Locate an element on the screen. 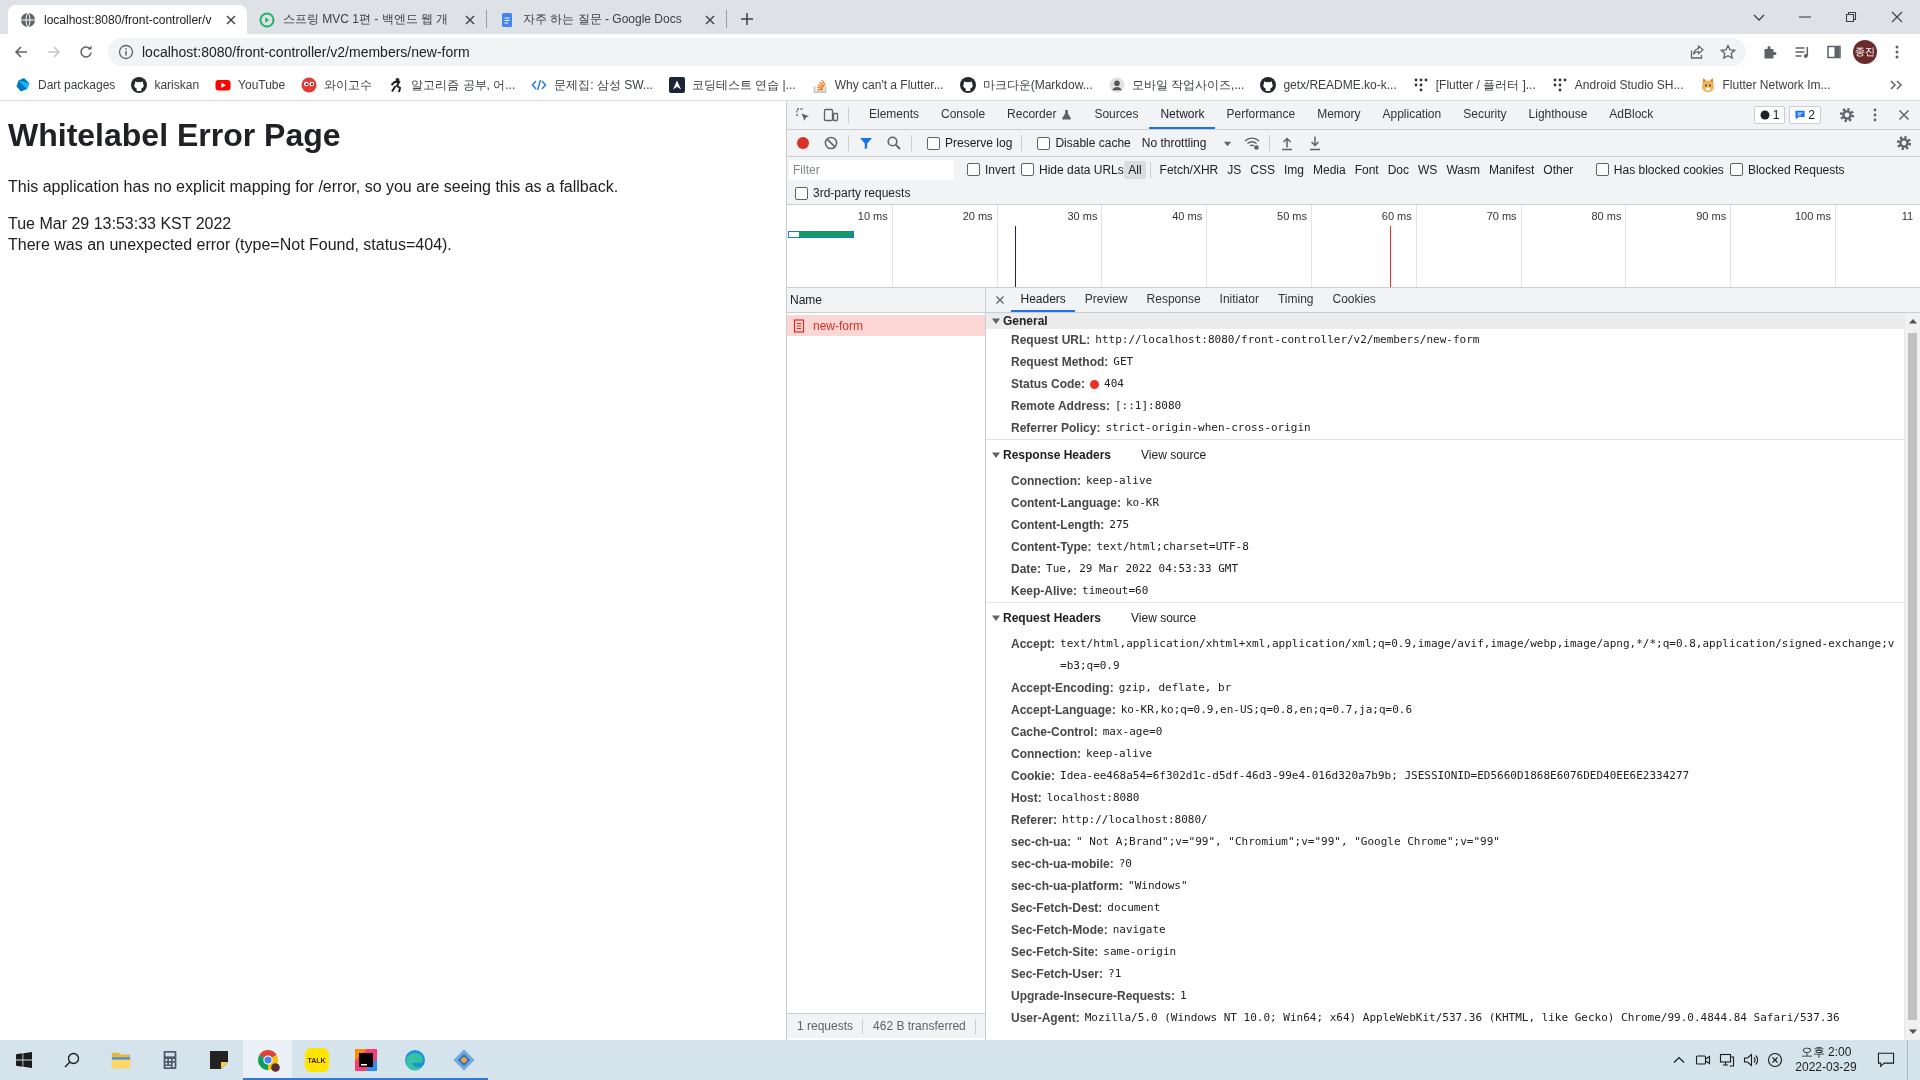 The image size is (1920, 1080). scroll-down-icon is located at coordinates (1912, 1032).